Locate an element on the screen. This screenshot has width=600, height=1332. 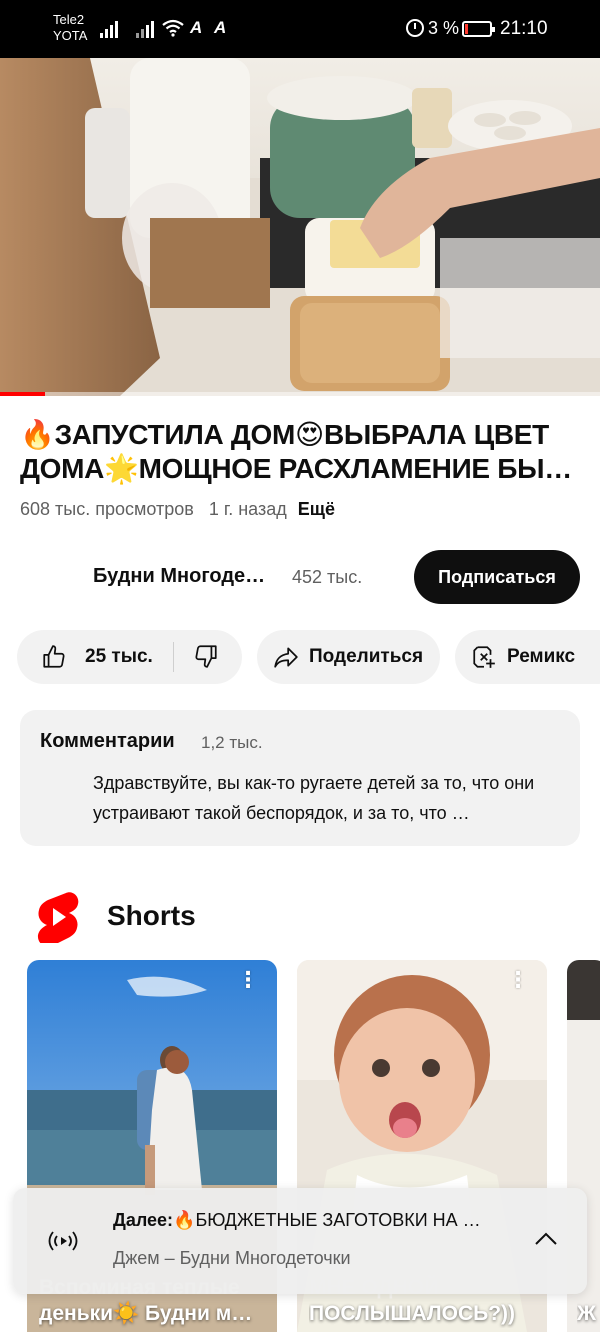
wifi-icon is located at coordinates (173, 28).